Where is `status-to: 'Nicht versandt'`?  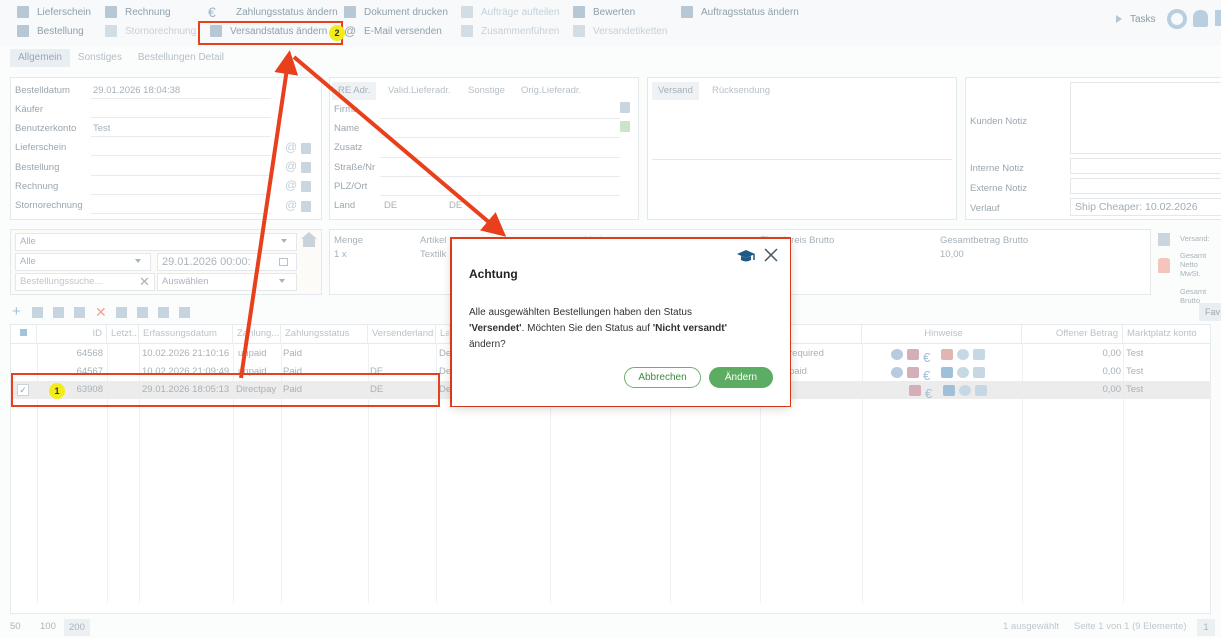
status-to: 'Nicht versandt' is located at coordinates (689, 328).